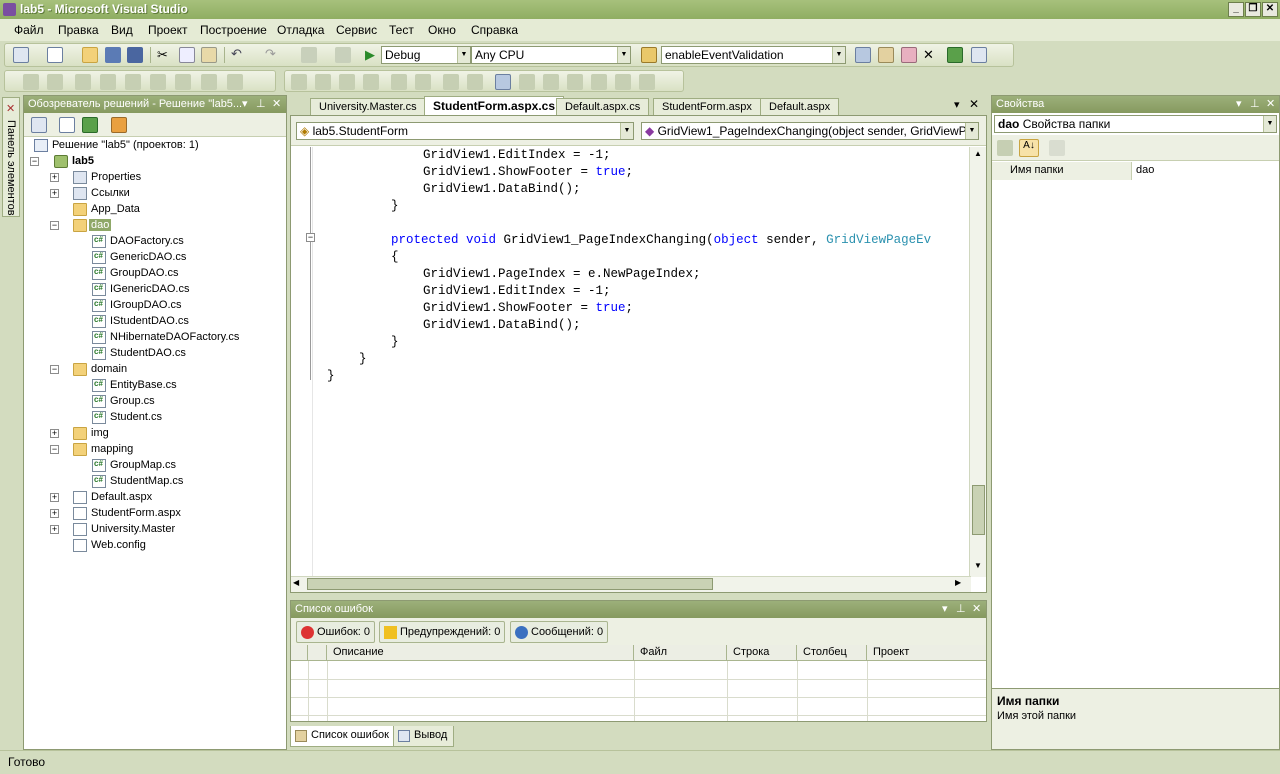 Image resolution: width=1280 pixels, height=774 pixels. What do you see at coordinates (108, 82) in the screenshot?
I see `align-rights-icon` at bounding box center [108, 82].